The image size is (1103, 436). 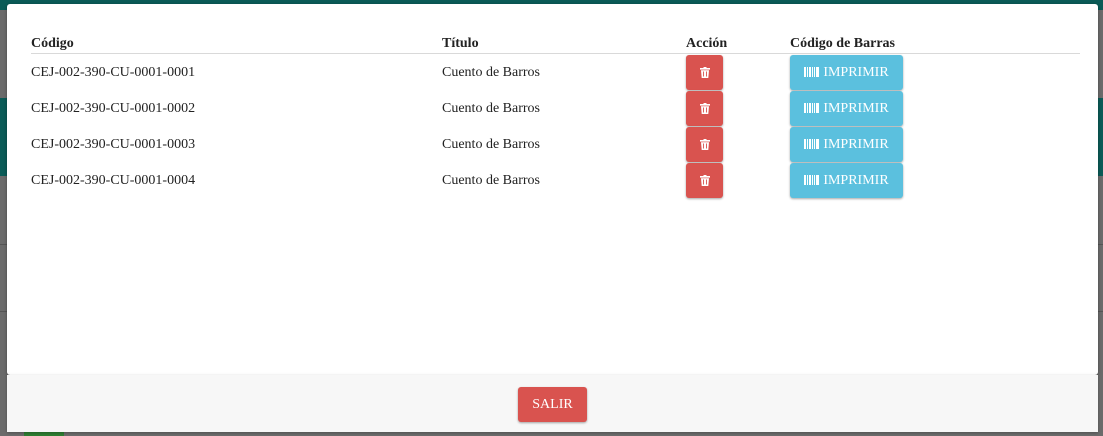 I want to click on item-code: CEJ-002-390-CU-0001-0003, so click(x=113, y=144).